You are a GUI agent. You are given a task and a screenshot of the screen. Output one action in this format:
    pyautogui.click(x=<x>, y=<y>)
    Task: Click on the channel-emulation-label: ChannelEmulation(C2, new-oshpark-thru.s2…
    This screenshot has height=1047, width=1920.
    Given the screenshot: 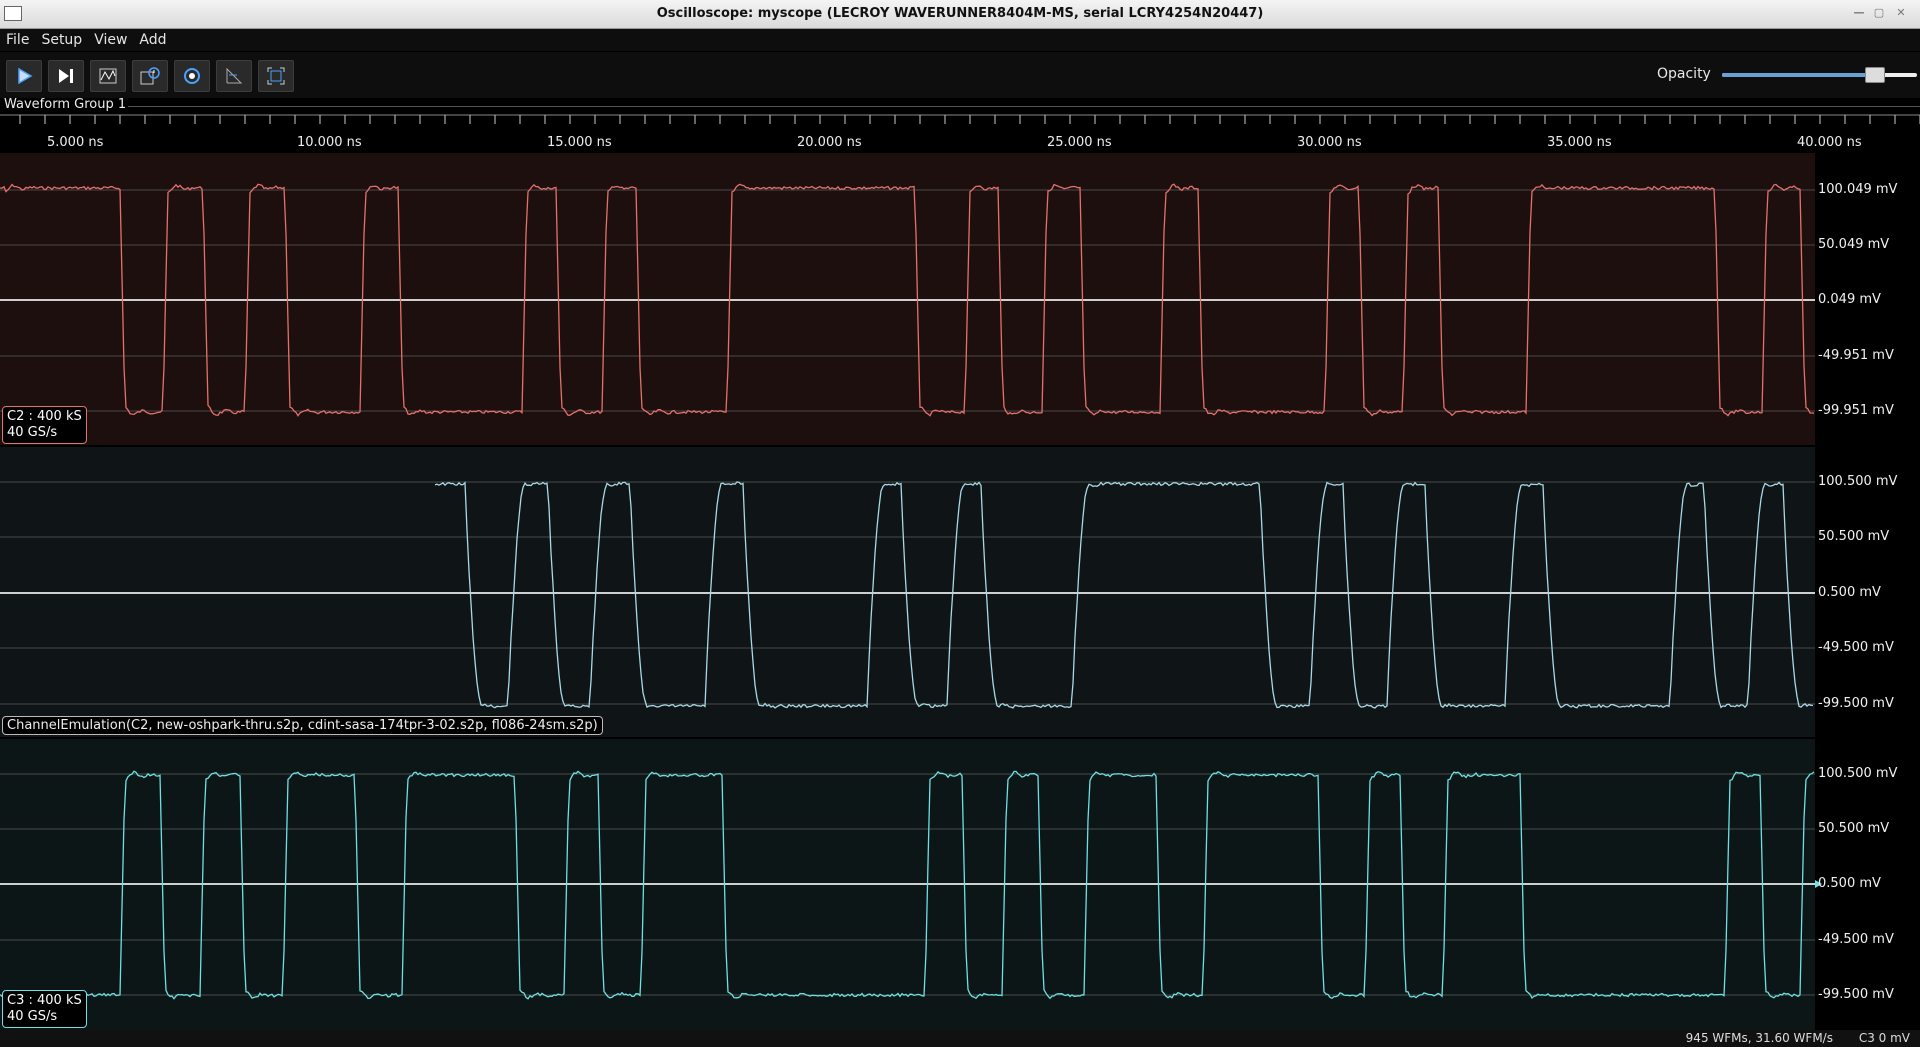 What is the action you would take?
    pyautogui.click(x=302, y=725)
    